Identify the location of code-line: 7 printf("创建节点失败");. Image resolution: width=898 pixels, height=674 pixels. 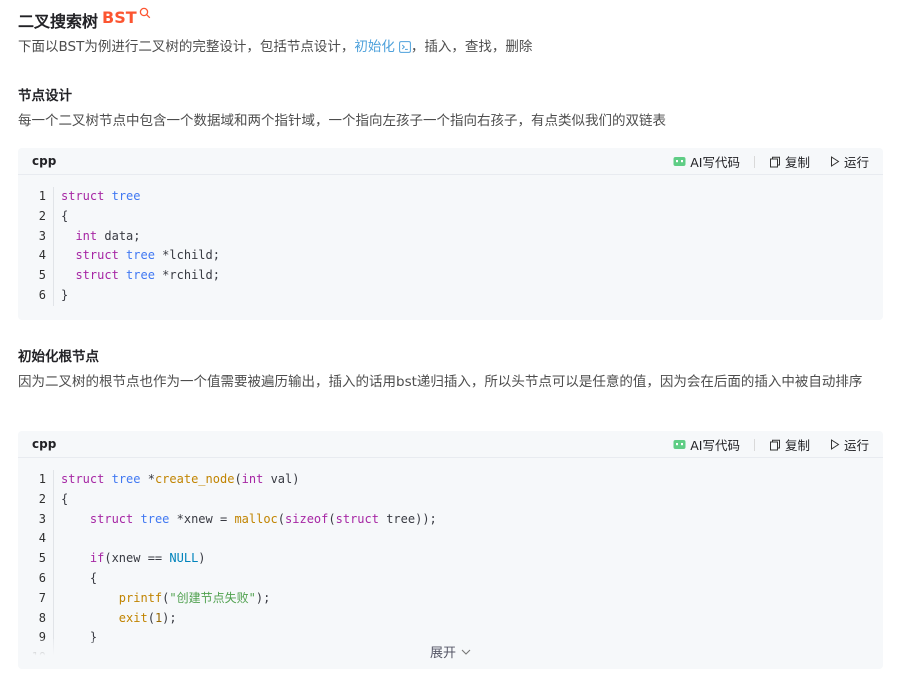
(450, 598).